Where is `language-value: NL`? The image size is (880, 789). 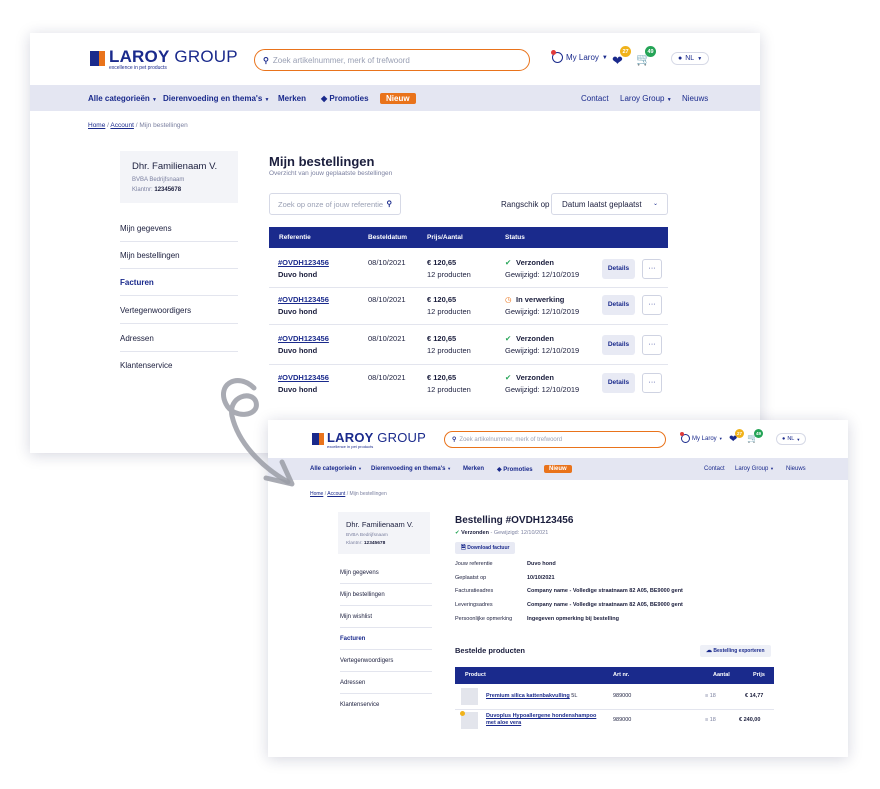
language-value: NL is located at coordinates (690, 58).